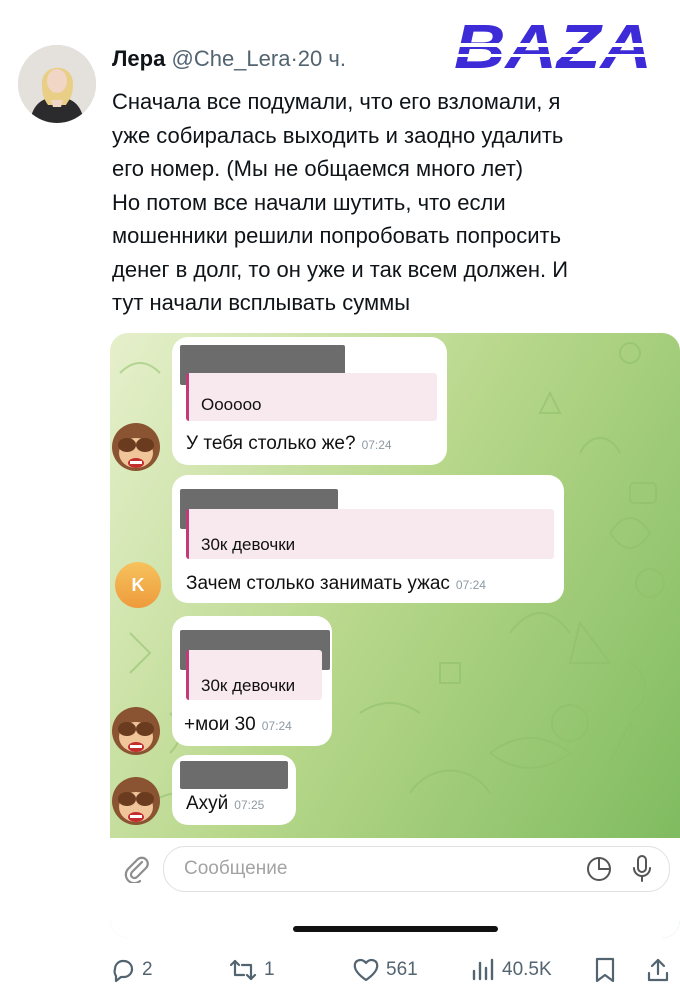 The width and height of the screenshot is (680, 1004). What do you see at coordinates (338, 135) in the screenshot?
I see `tweet-line: уже собиралась выходить и заодно удалить` at bounding box center [338, 135].